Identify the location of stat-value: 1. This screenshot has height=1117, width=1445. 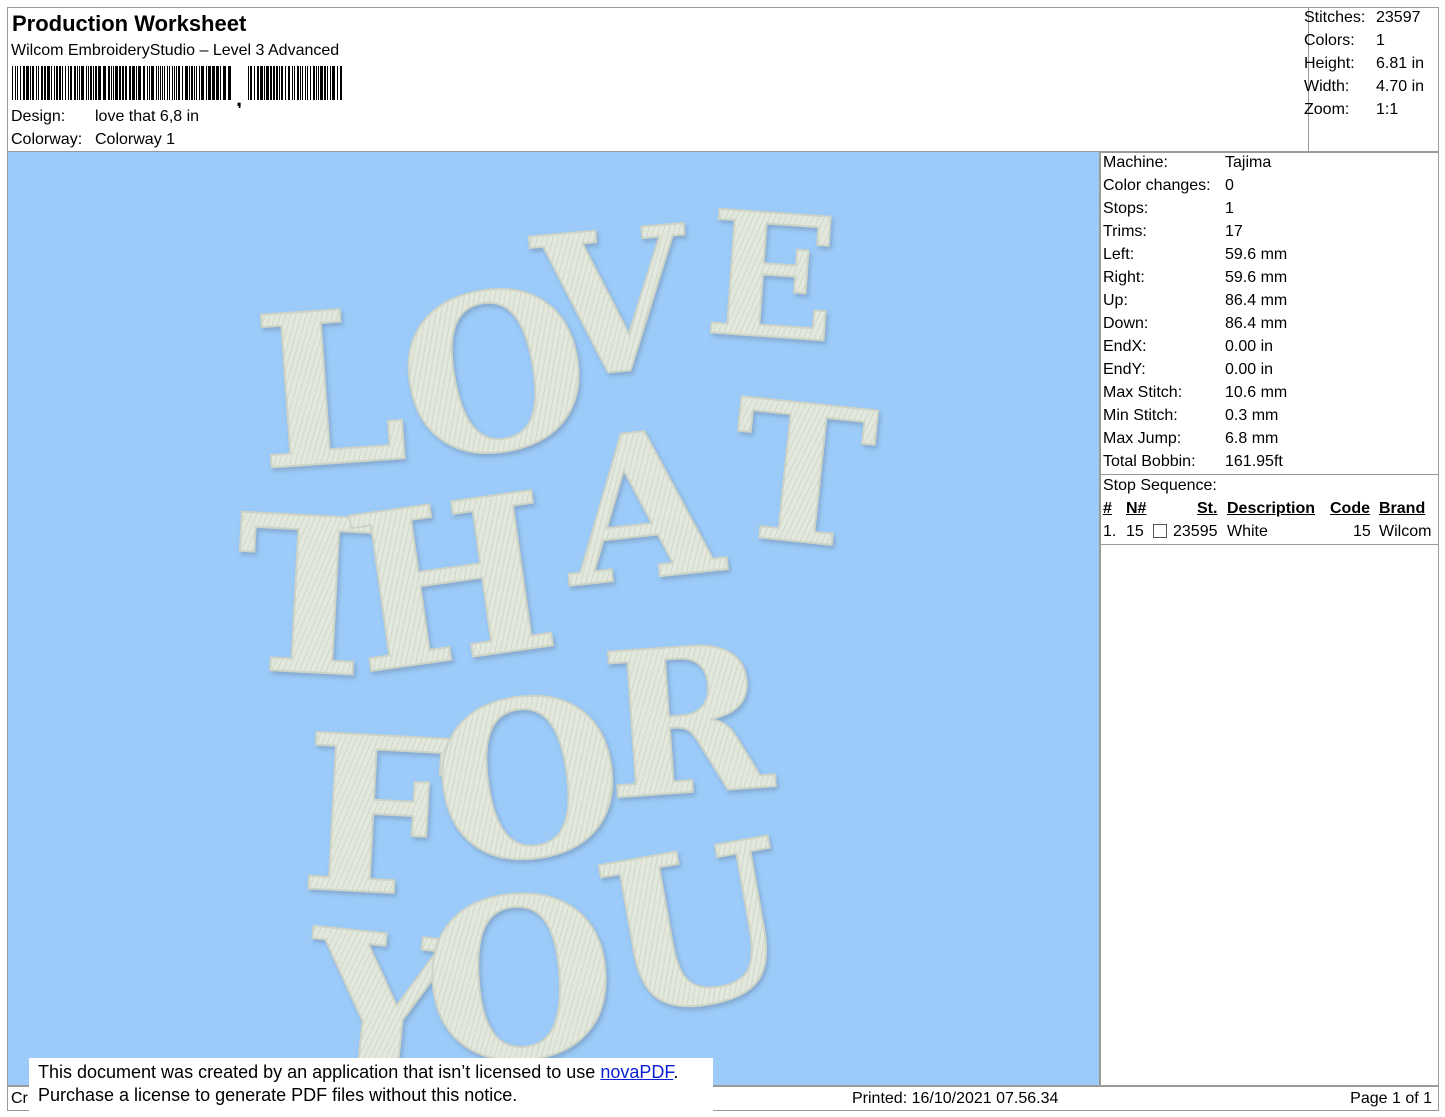
(1380, 40).